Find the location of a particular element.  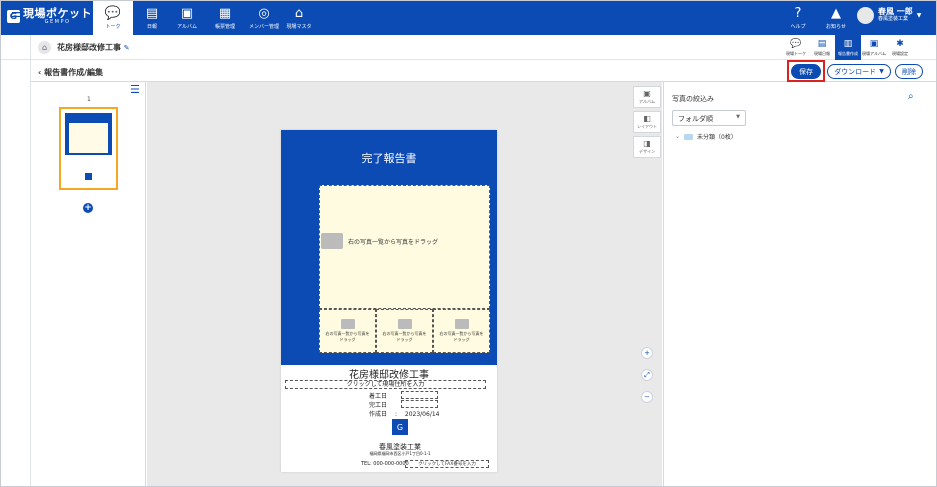

nav-item-site-master: ⌂ 現場マスタ is located at coordinates (299, 18).